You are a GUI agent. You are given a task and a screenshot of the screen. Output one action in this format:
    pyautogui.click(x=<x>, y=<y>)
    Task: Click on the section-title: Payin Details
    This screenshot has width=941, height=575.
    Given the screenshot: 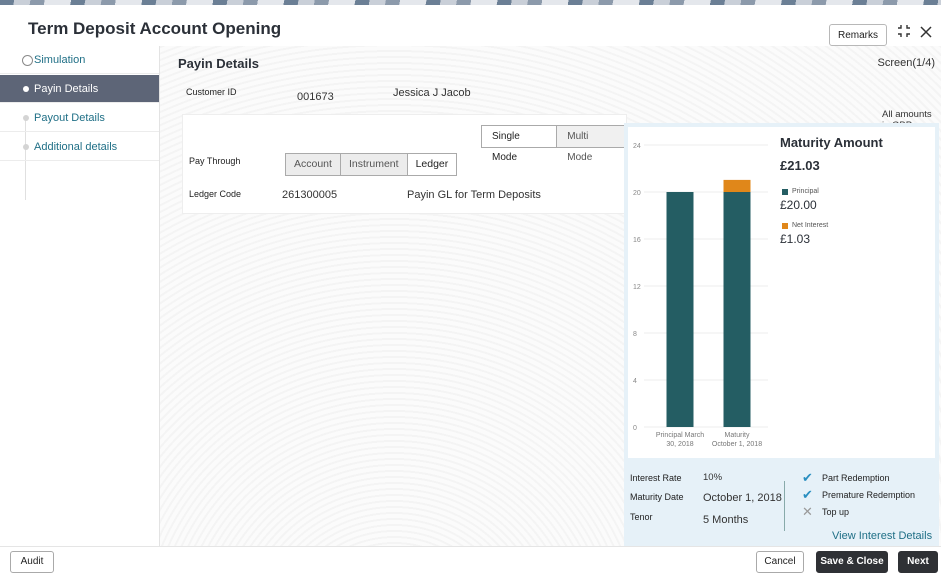 What is the action you would take?
    pyautogui.click(x=218, y=63)
    